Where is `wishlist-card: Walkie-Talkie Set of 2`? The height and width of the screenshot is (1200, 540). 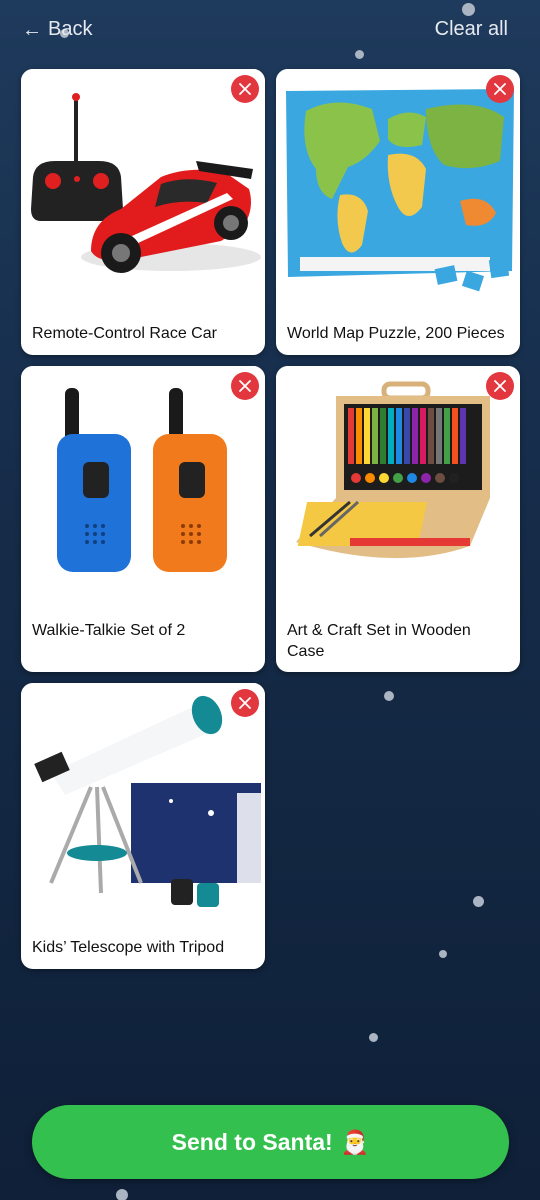 wishlist-card: Walkie-Talkie Set of 2 is located at coordinates (143, 519).